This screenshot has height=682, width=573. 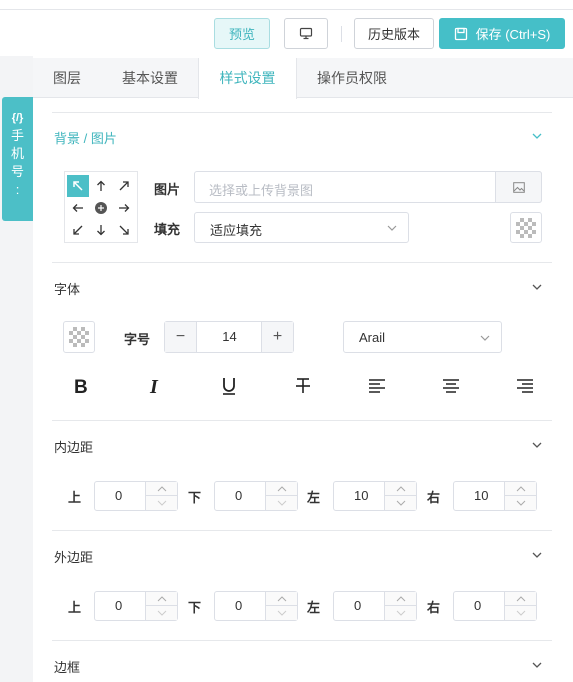 I want to click on code-icon: {/}, so click(x=17, y=118).